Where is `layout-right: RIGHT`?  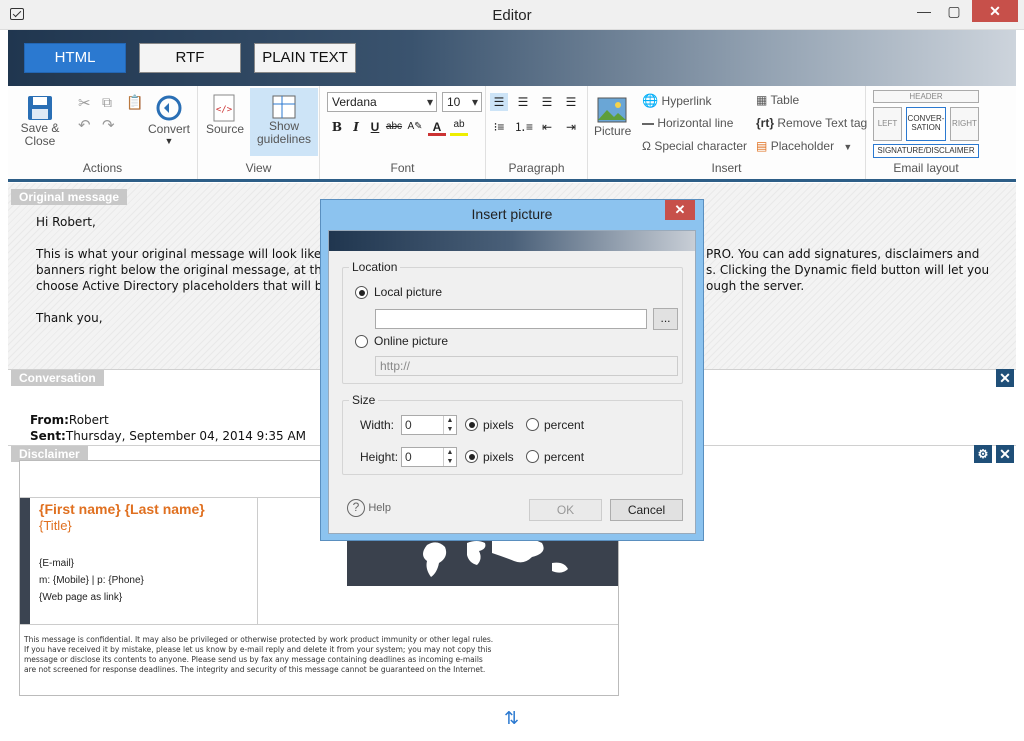 layout-right: RIGHT is located at coordinates (964, 124).